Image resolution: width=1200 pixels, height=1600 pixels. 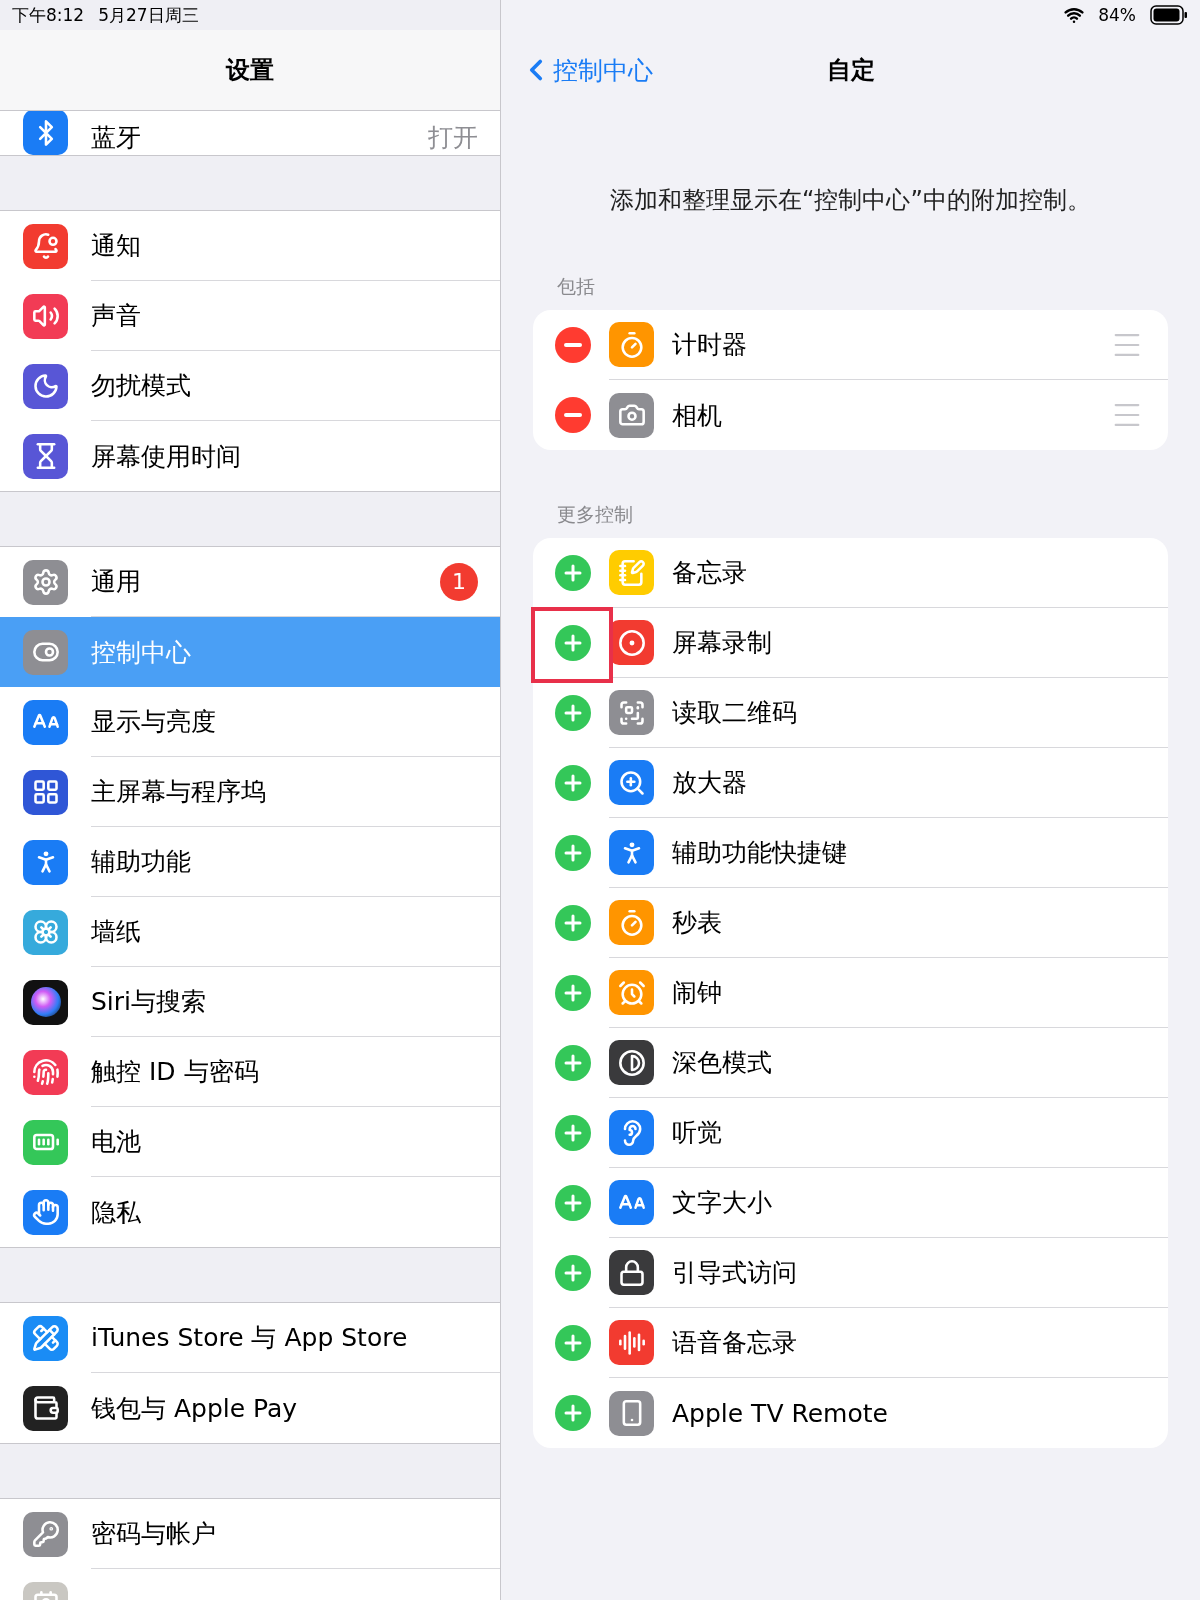 I want to click on control-label: 秒表, so click(x=697, y=923).